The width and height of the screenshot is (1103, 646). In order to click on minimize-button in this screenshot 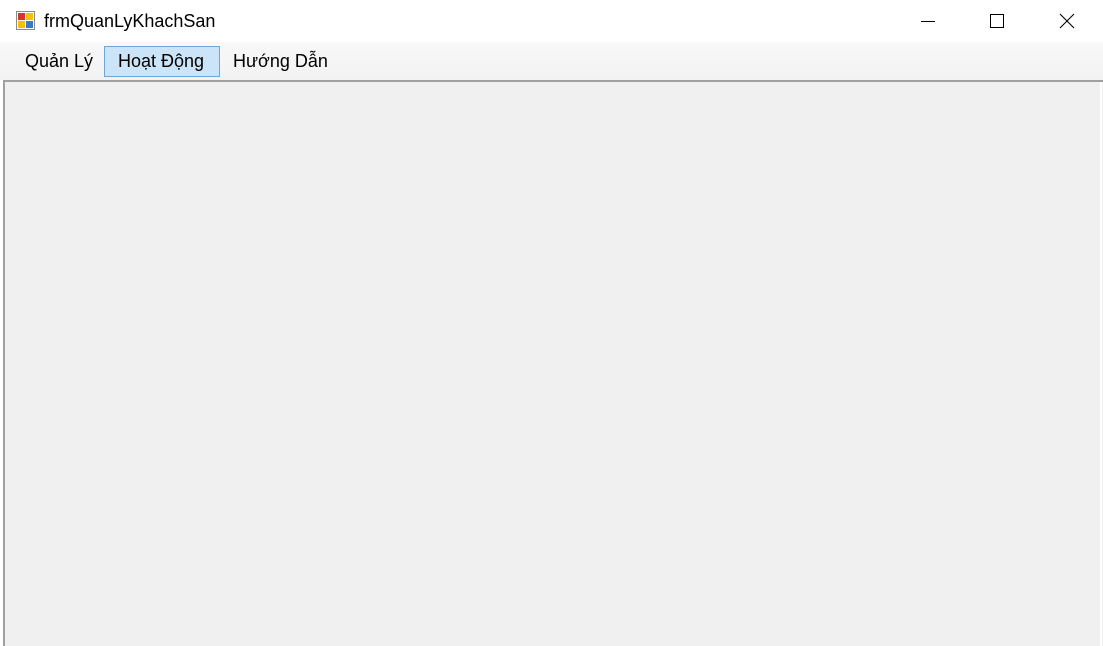, I will do `click(928, 21)`.